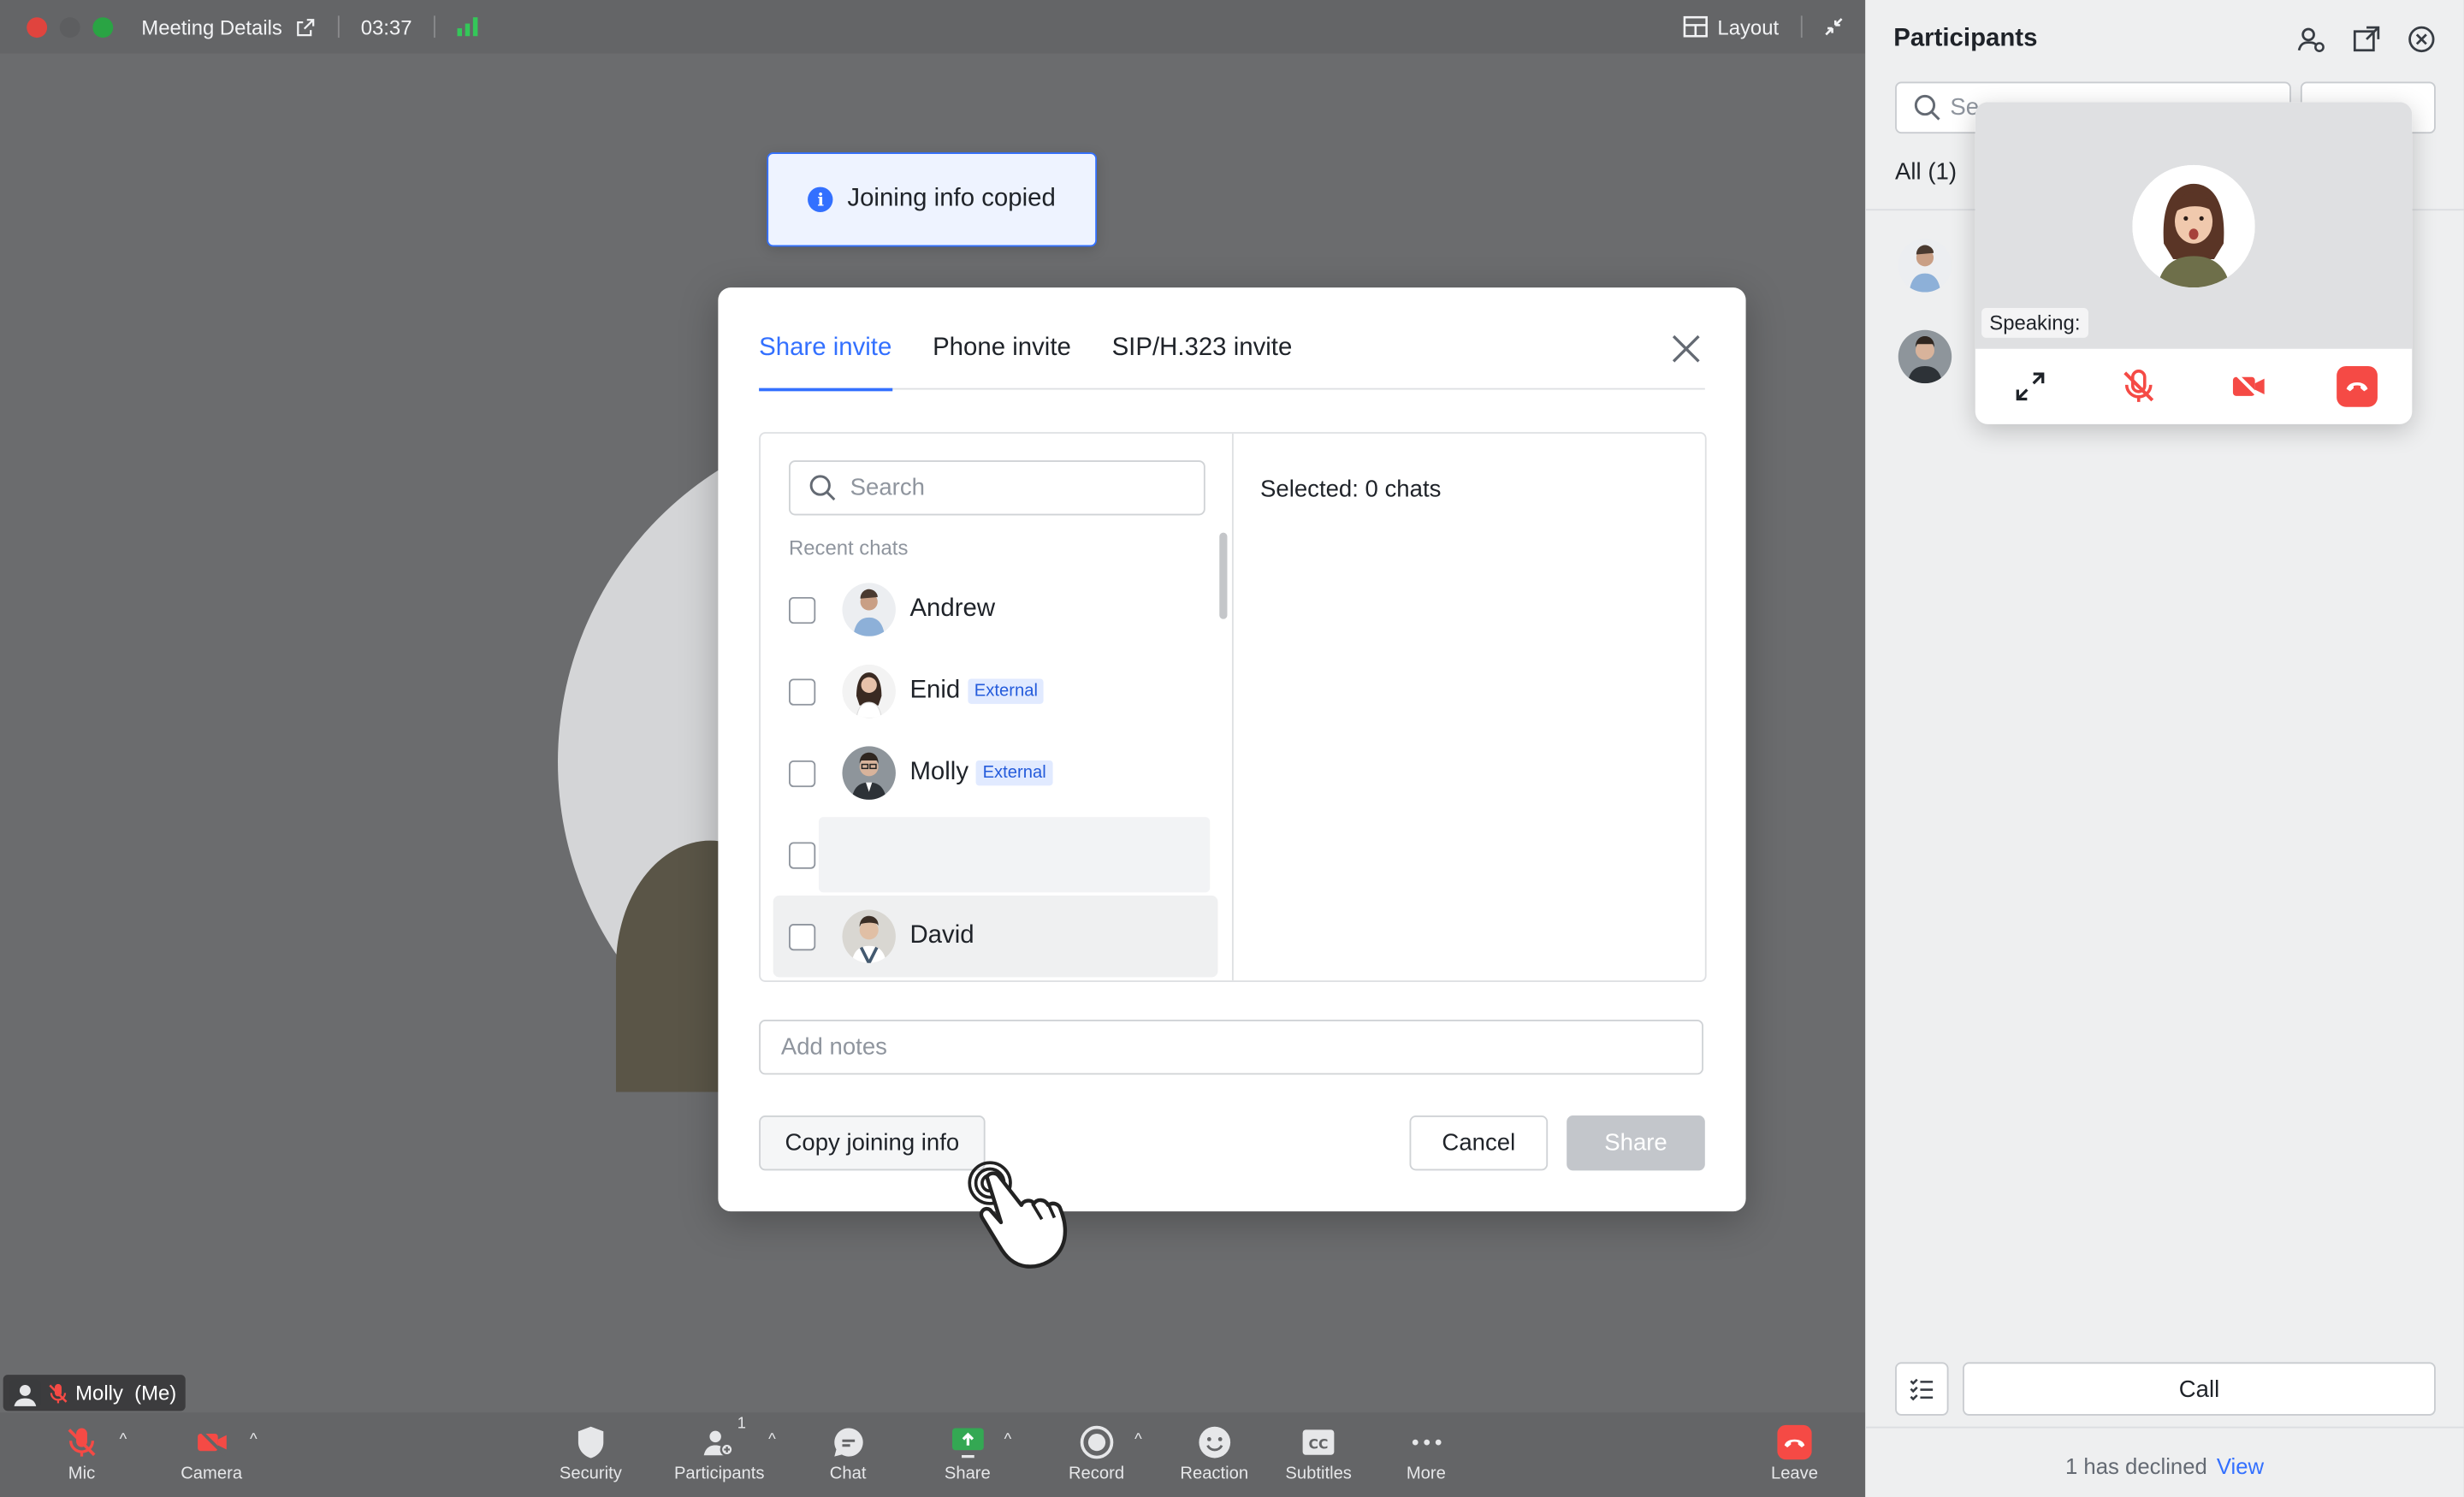 The image size is (2464, 1497). What do you see at coordinates (935, 690) in the screenshot?
I see `chat-name: Enid` at bounding box center [935, 690].